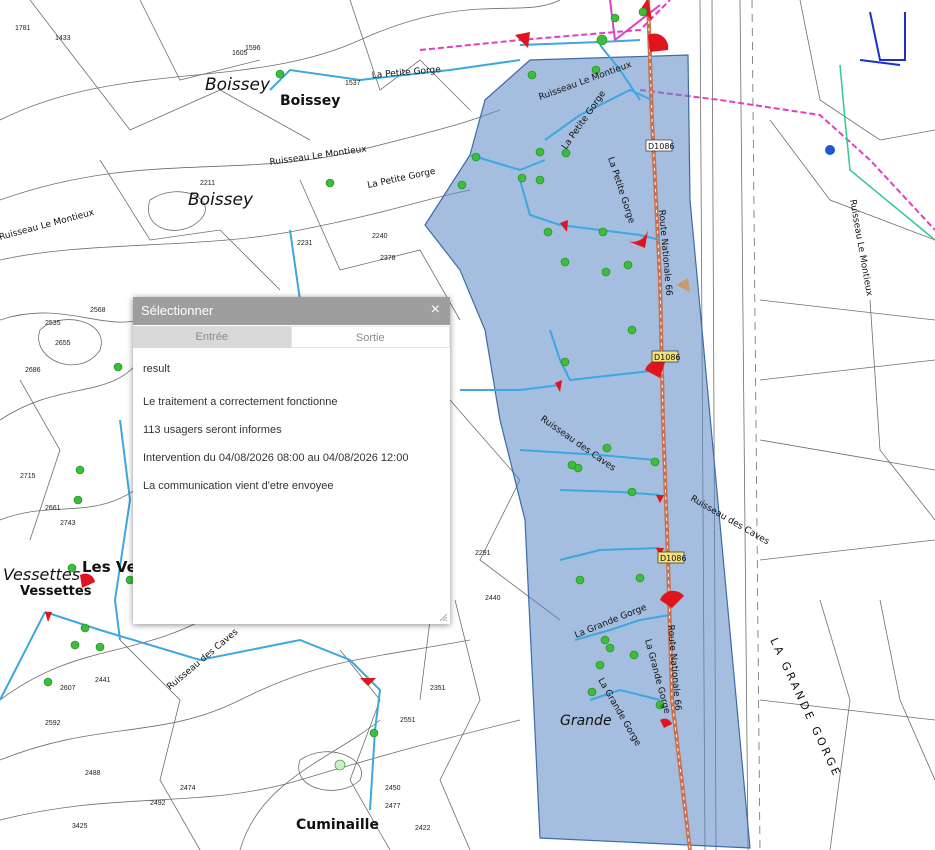 The width and height of the screenshot is (935, 850). Describe the element at coordinates (443, 617) in the screenshot. I see `resize-grip-icon` at that location.